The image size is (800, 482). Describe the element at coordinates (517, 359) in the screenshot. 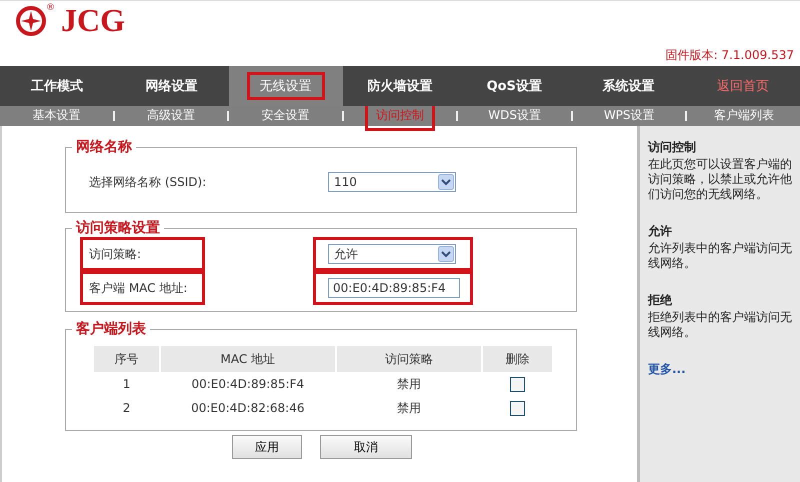

I see `column-header: 删除` at that location.